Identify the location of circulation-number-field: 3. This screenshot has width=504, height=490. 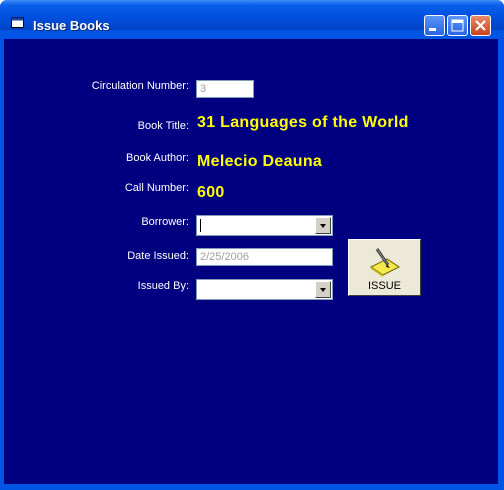
(225, 89).